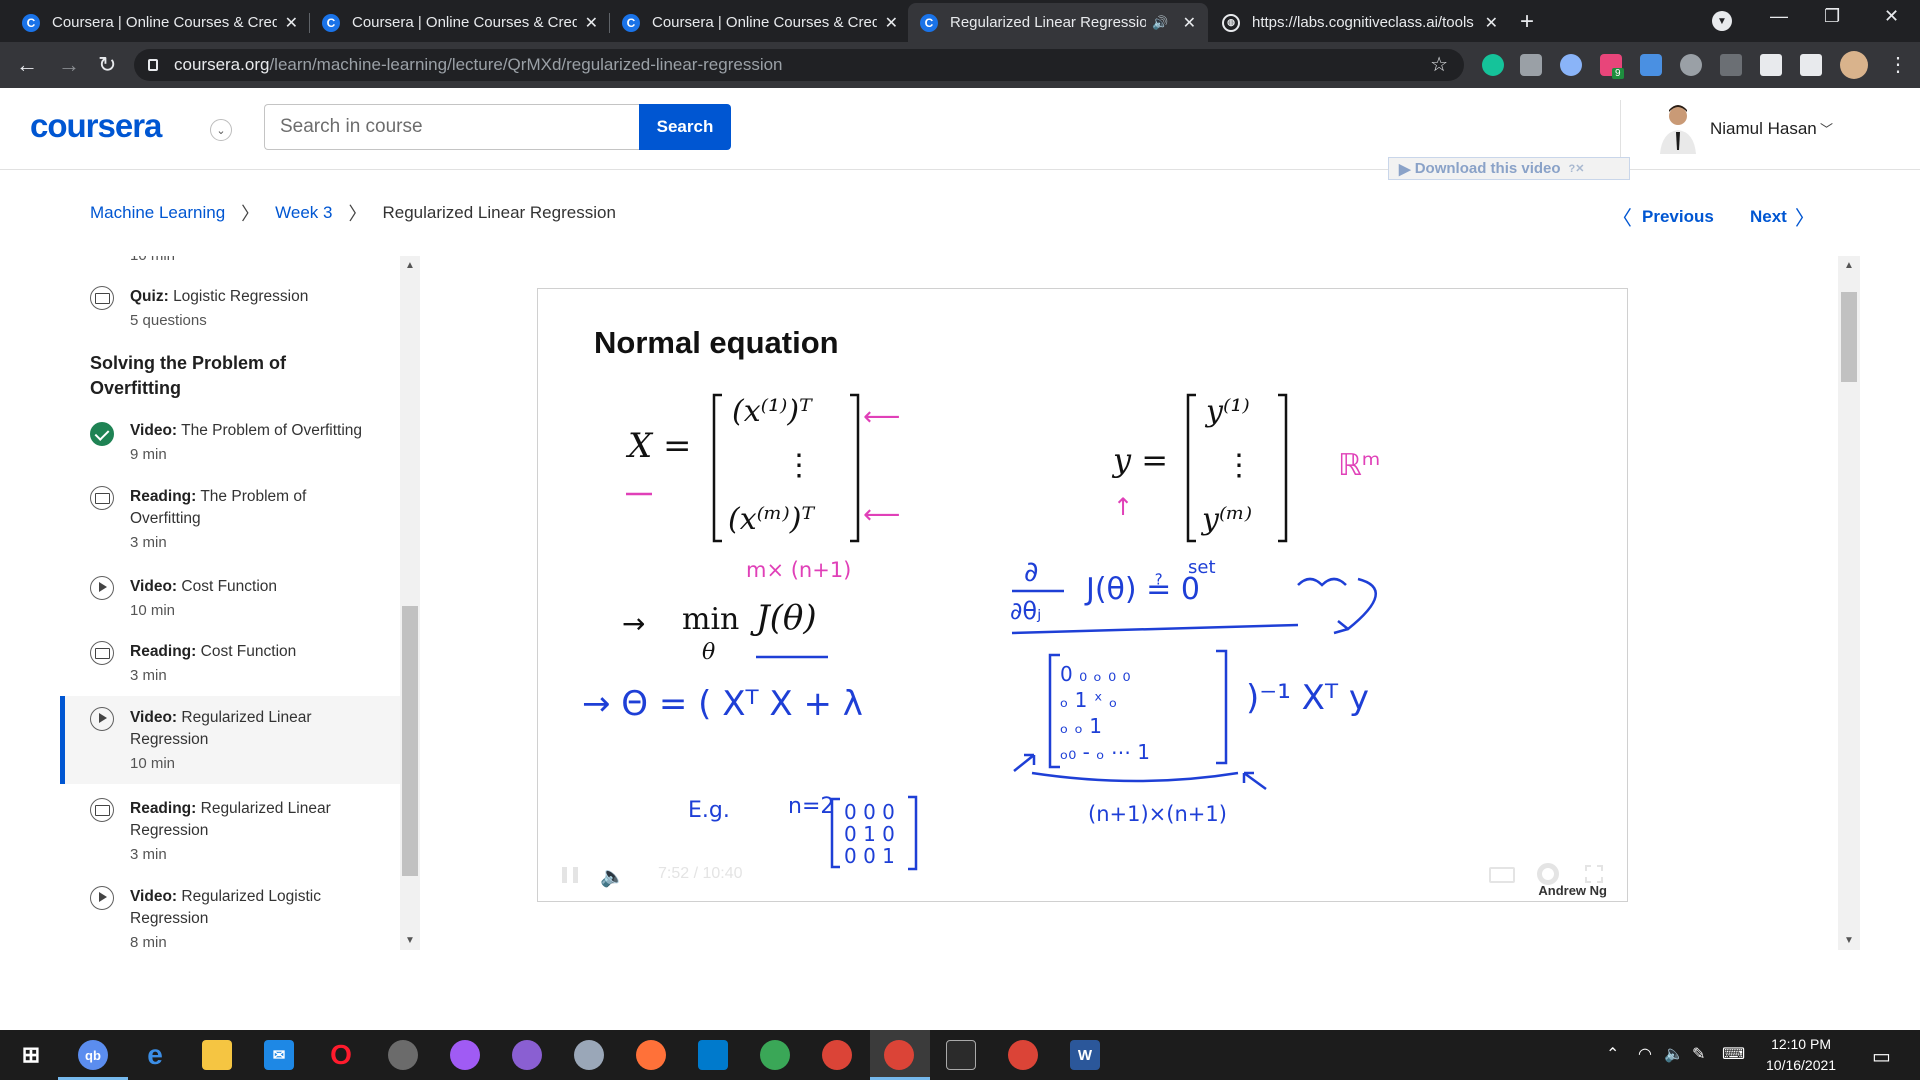  I want to click on restore-icon: ❐, so click(1832, 16).